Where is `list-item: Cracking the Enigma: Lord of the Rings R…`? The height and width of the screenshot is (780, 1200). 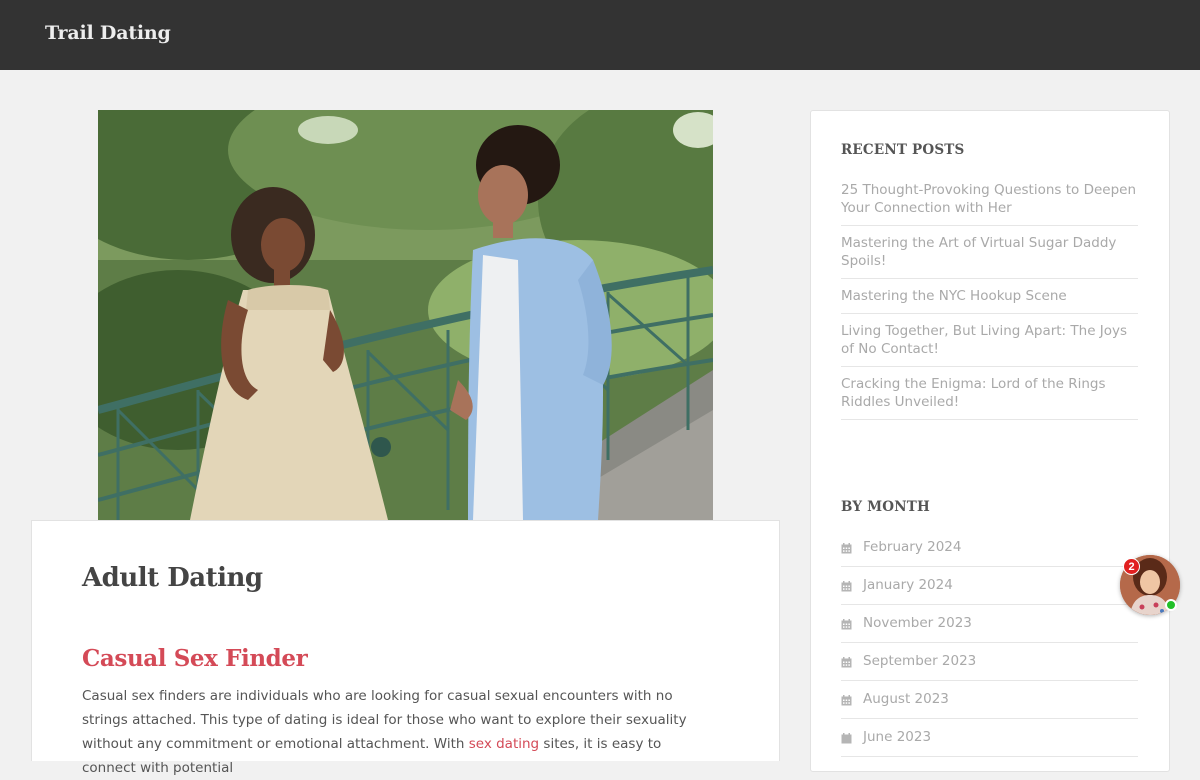 list-item: Cracking the Enigma: Lord of the Rings R… is located at coordinates (989, 393).